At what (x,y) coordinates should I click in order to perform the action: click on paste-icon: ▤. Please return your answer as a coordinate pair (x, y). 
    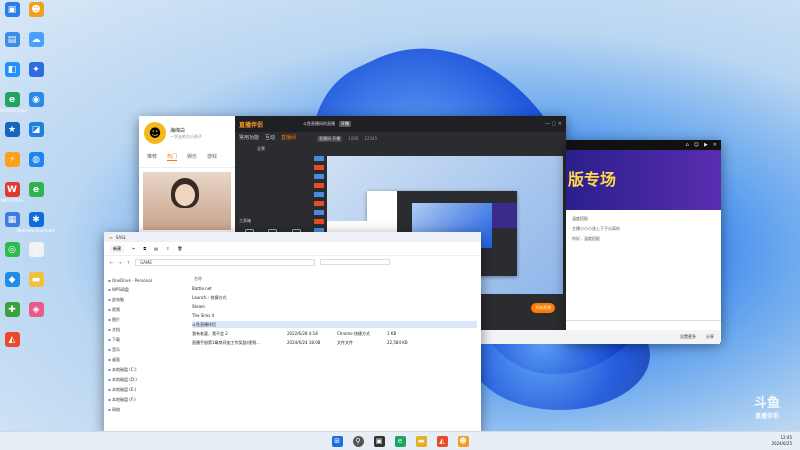
    Looking at the image, I should click on (156, 248).